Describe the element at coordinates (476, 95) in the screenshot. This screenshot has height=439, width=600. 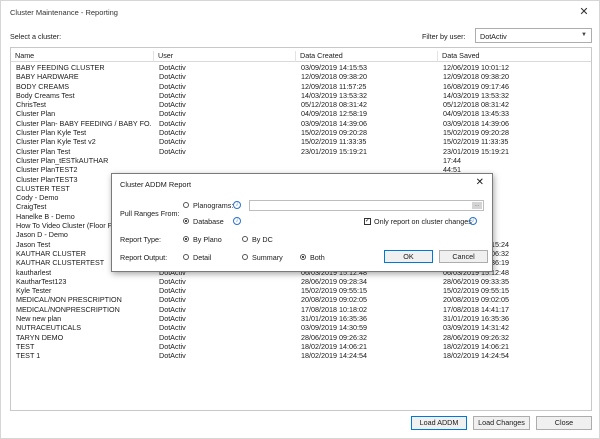
I see `cell-date-saved: 14/03/2019 13:53:32` at that location.